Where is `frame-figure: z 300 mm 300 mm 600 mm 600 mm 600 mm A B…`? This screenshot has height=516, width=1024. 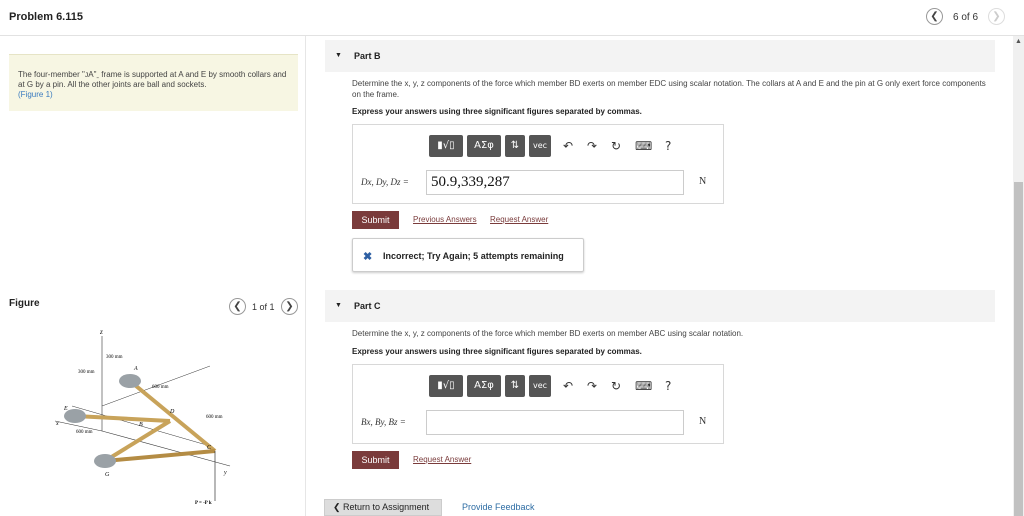
frame-figure: z 300 mm 300 mm 600 mm 600 mm 600 mm A B… is located at coordinates (142, 417).